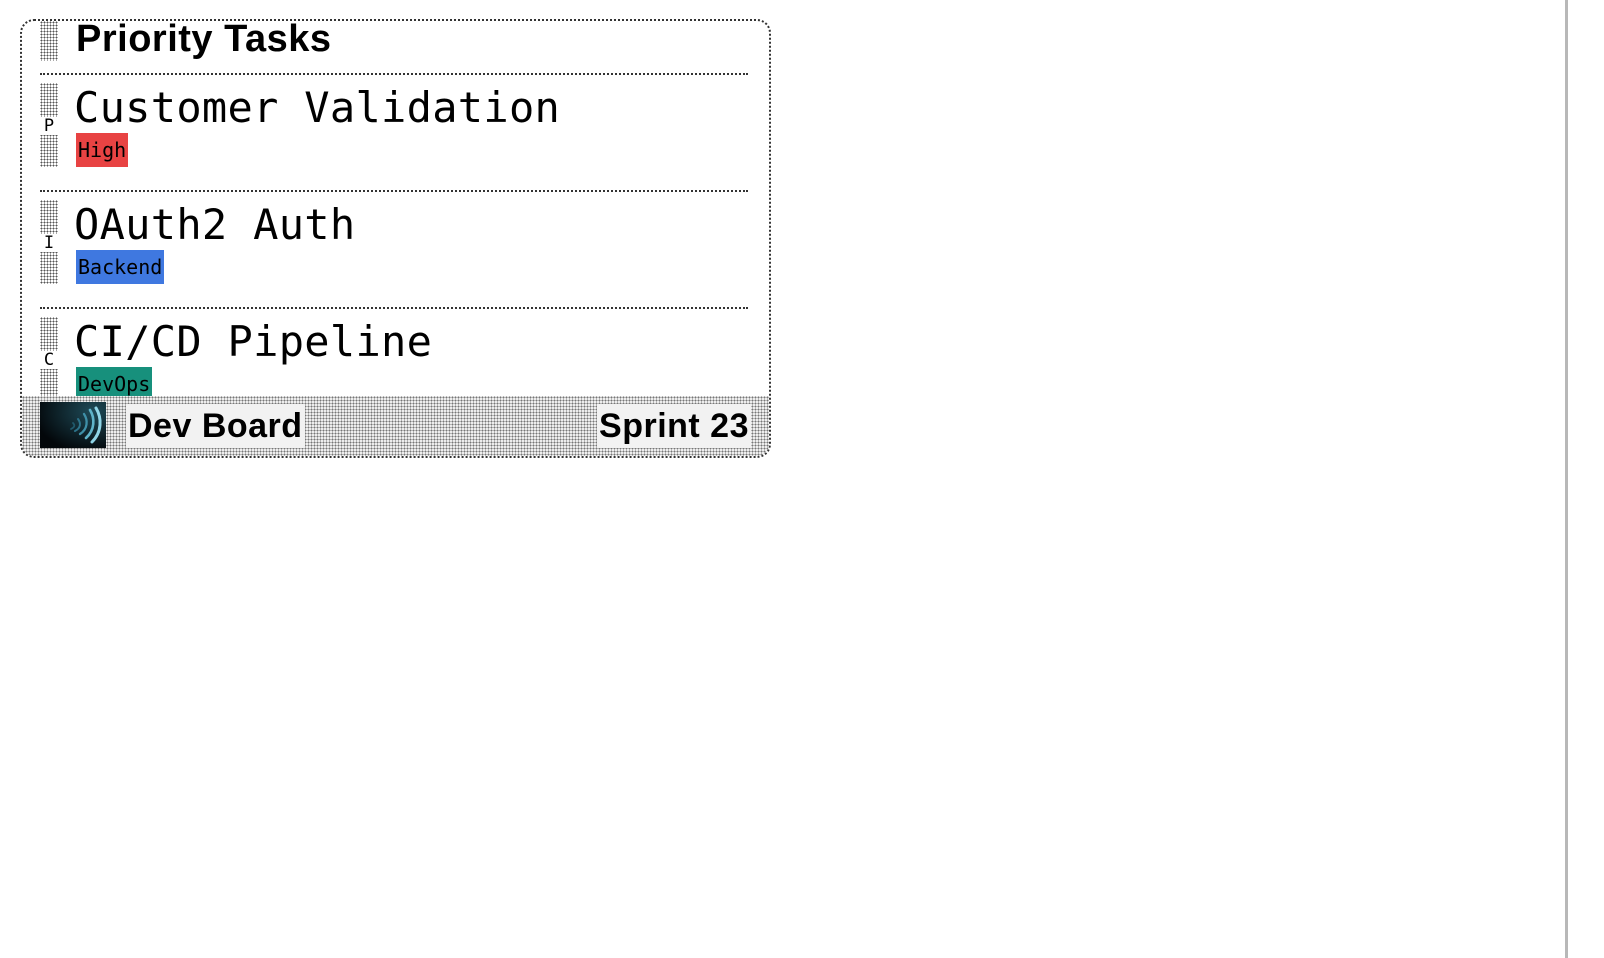  I want to click on task-initial: P, so click(49, 126).